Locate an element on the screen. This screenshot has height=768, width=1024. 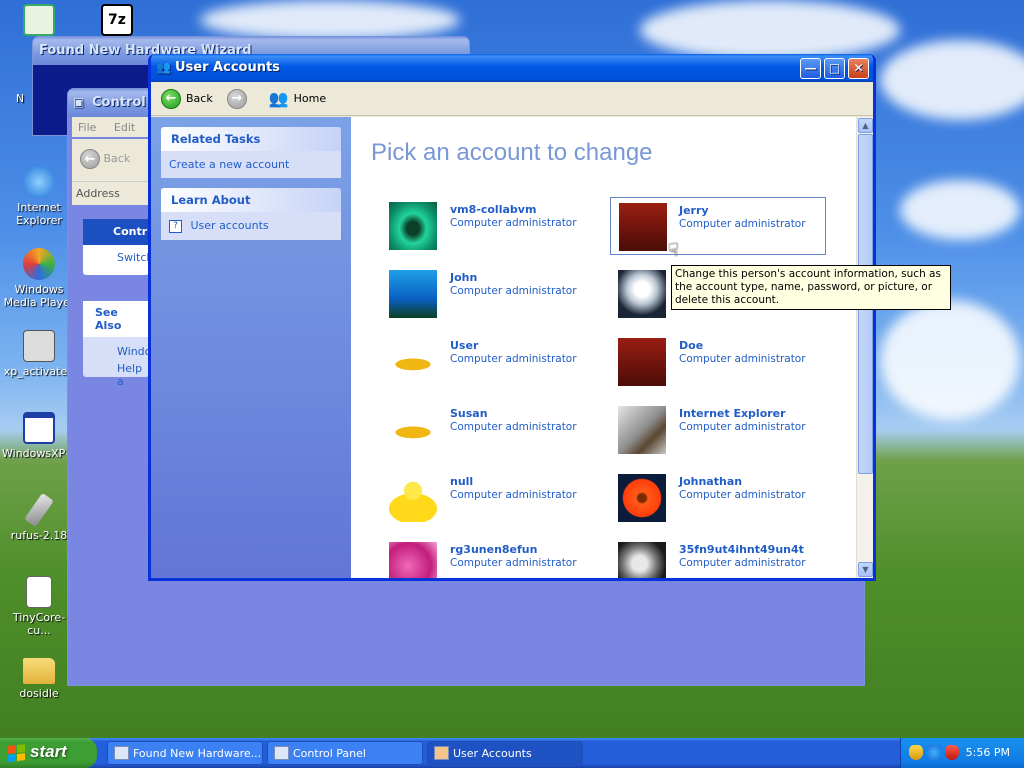
usb-drive-icon is located at coordinates (39, 510).